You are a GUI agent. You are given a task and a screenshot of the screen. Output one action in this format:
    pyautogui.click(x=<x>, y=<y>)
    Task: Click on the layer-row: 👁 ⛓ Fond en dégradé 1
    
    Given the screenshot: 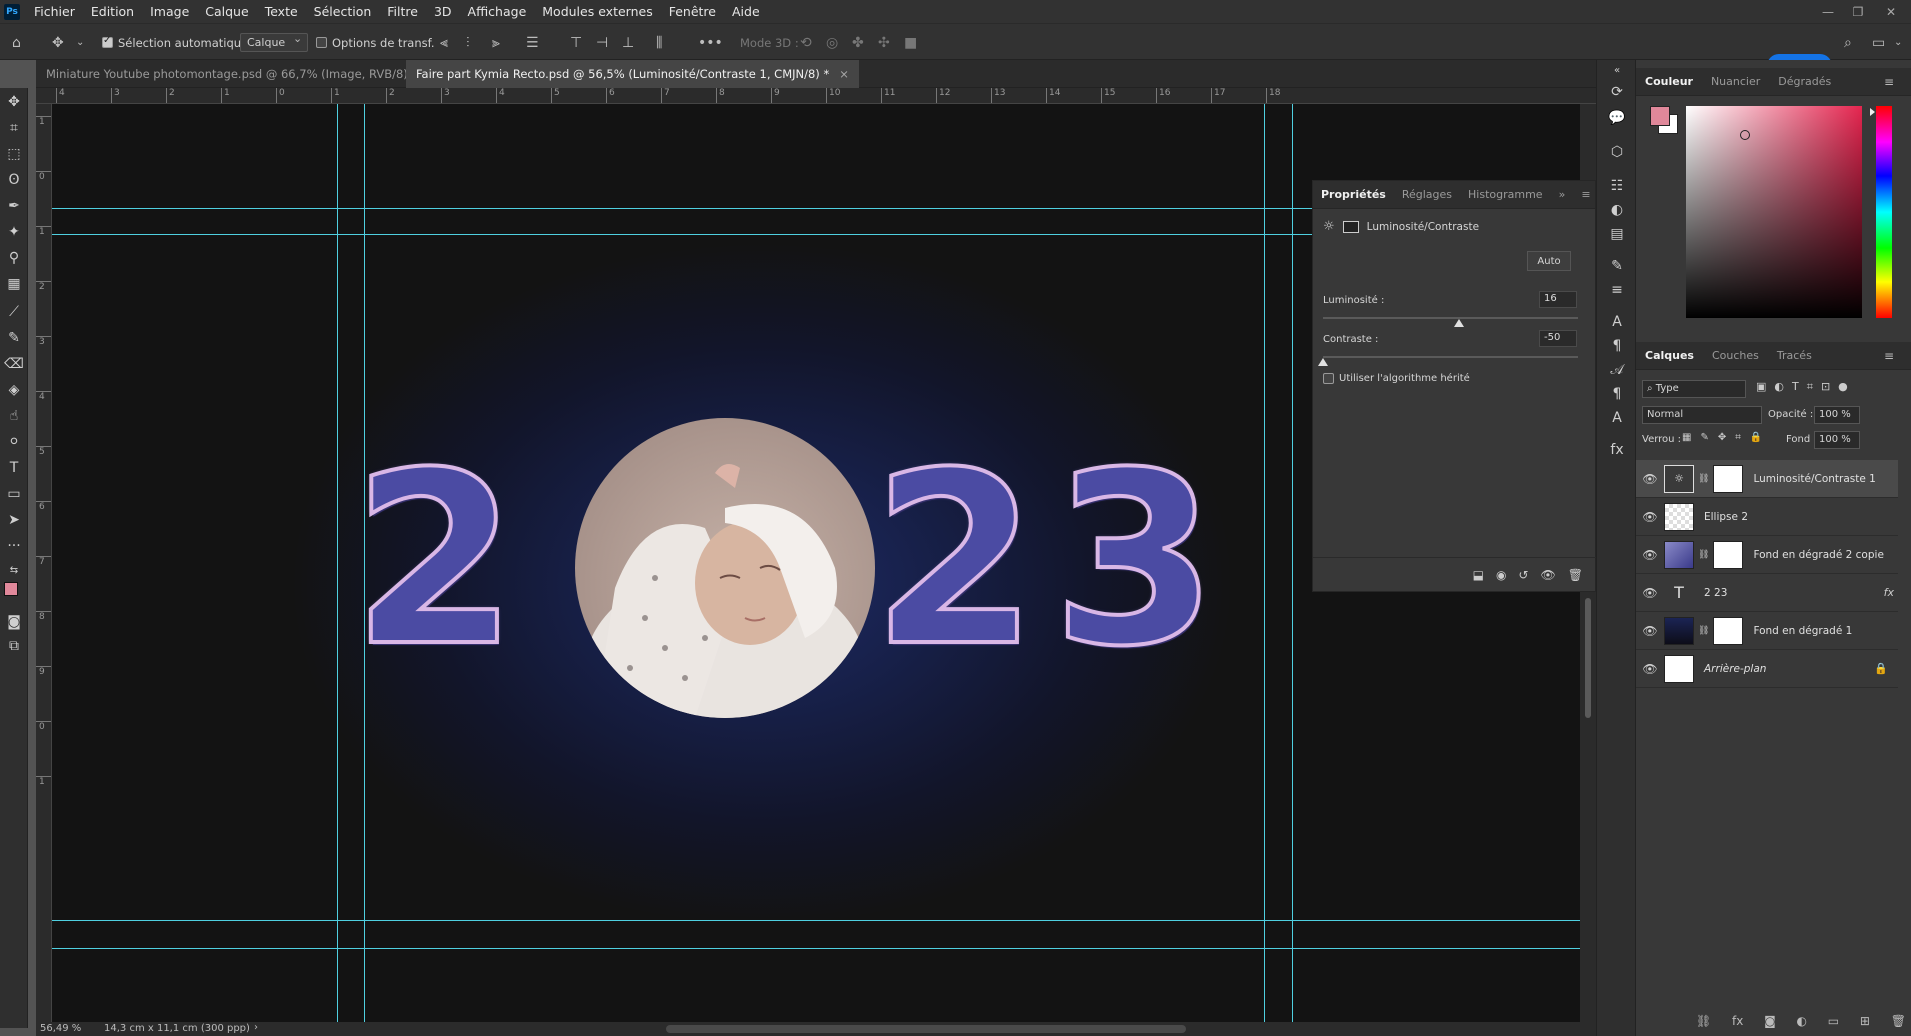 What is the action you would take?
    pyautogui.click(x=1767, y=631)
    